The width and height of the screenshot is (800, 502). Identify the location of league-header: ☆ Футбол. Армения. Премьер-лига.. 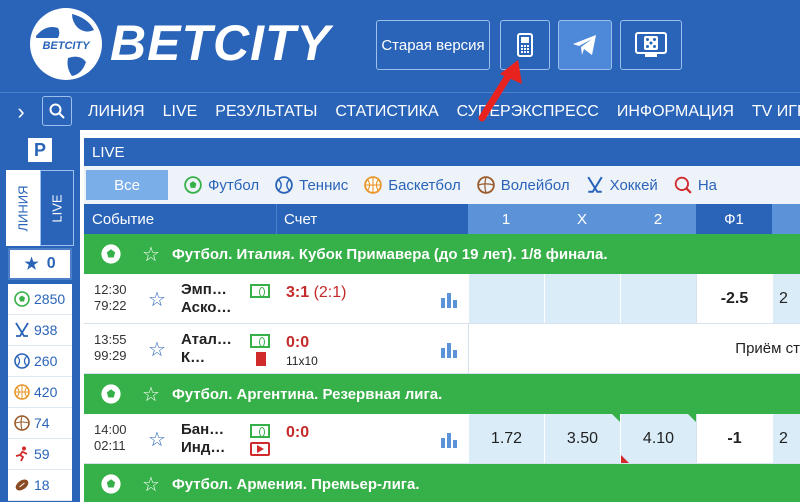
(442, 483).